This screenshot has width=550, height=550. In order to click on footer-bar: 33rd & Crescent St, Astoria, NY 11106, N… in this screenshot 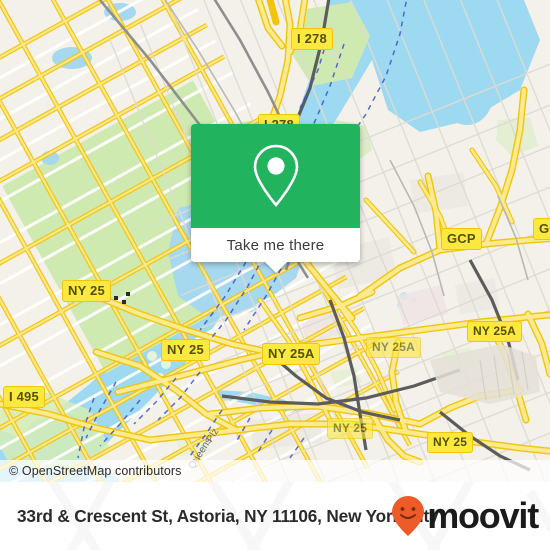, I will do `click(275, 516)`.